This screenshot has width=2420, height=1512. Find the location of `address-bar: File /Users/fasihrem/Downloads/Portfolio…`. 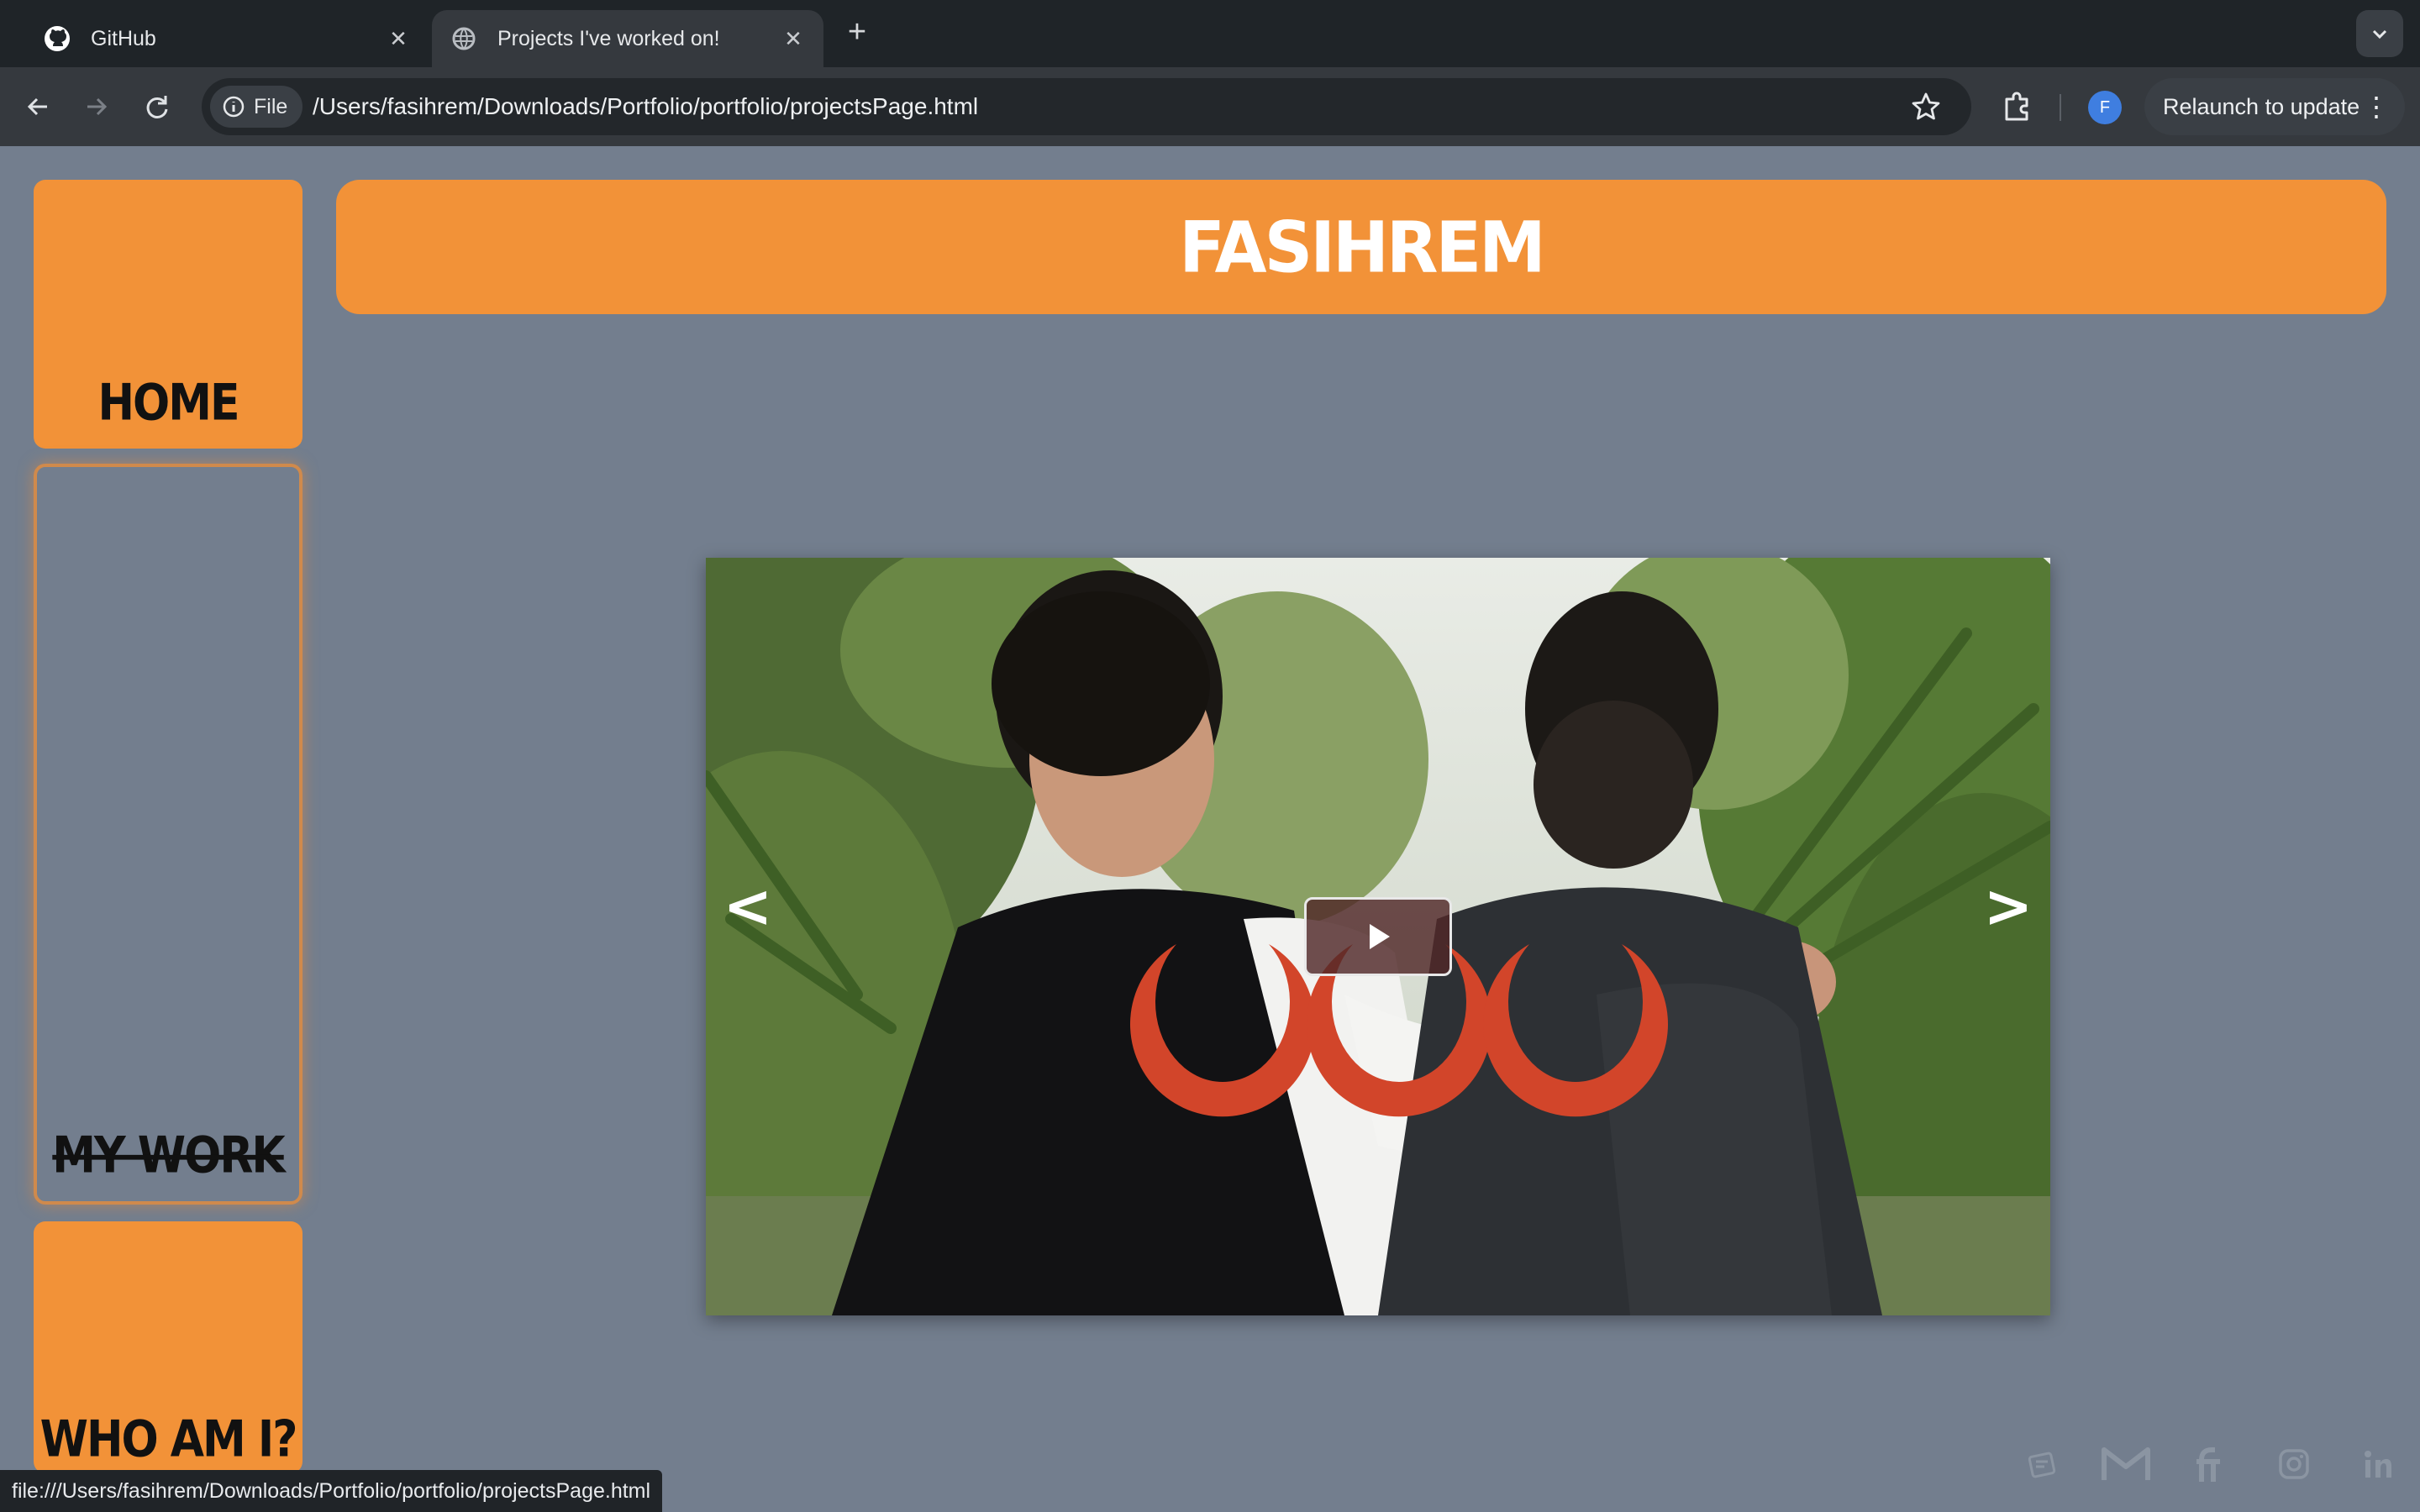

address-bar: File /Users/fasihrem/Downloads/Portfolio… is located at coordinates (1086, 106).